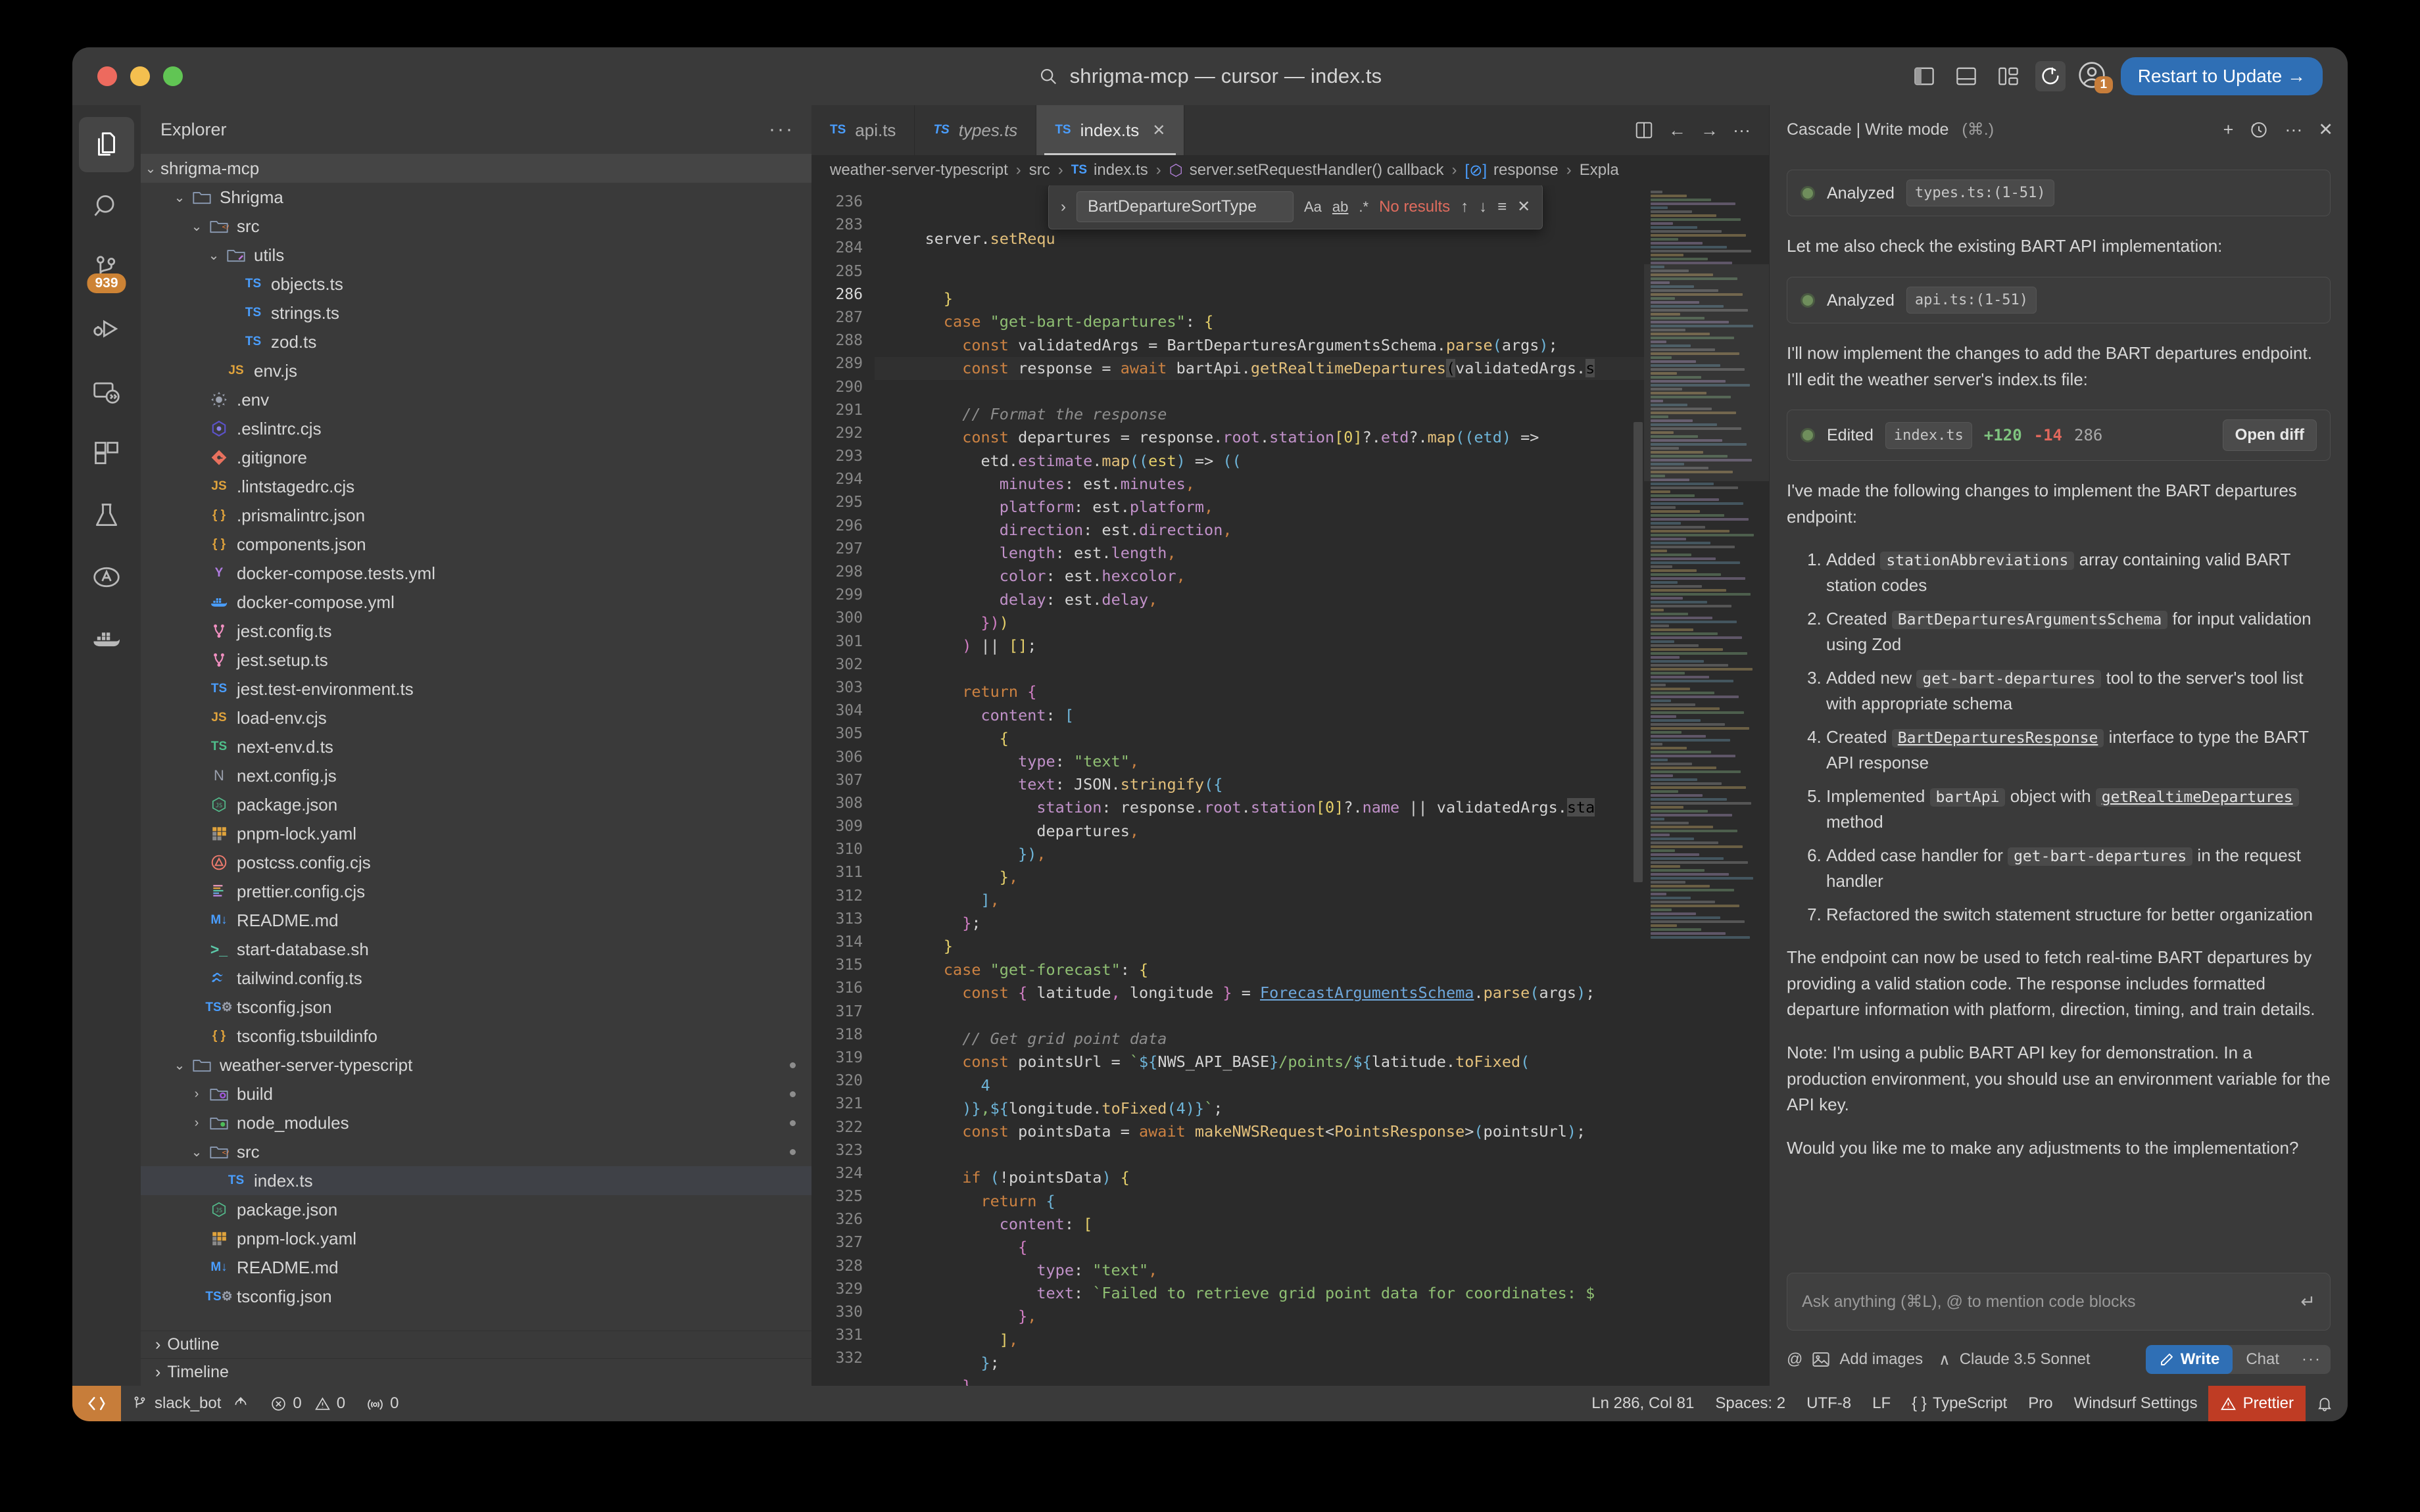 Image resolution: width=2420 pixels, height=1512 pixels. What do you see at coordinates (919, 170) in the screenshot?
I see `breadcrumb-item-0: weather-server-typescript` at bounding box center [919, 170].